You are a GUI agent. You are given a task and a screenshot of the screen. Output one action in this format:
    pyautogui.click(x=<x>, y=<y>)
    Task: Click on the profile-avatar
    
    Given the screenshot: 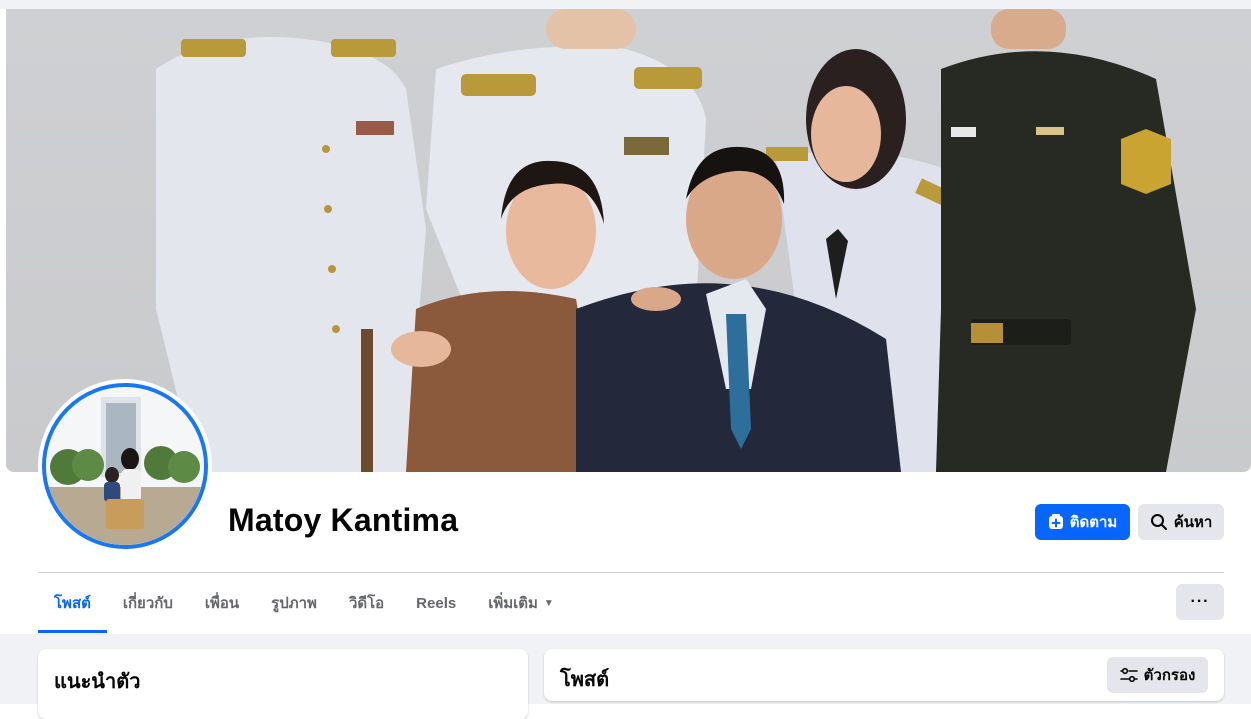 What is the action you would take?
    pyautogui.click(x=125, y=466)
    